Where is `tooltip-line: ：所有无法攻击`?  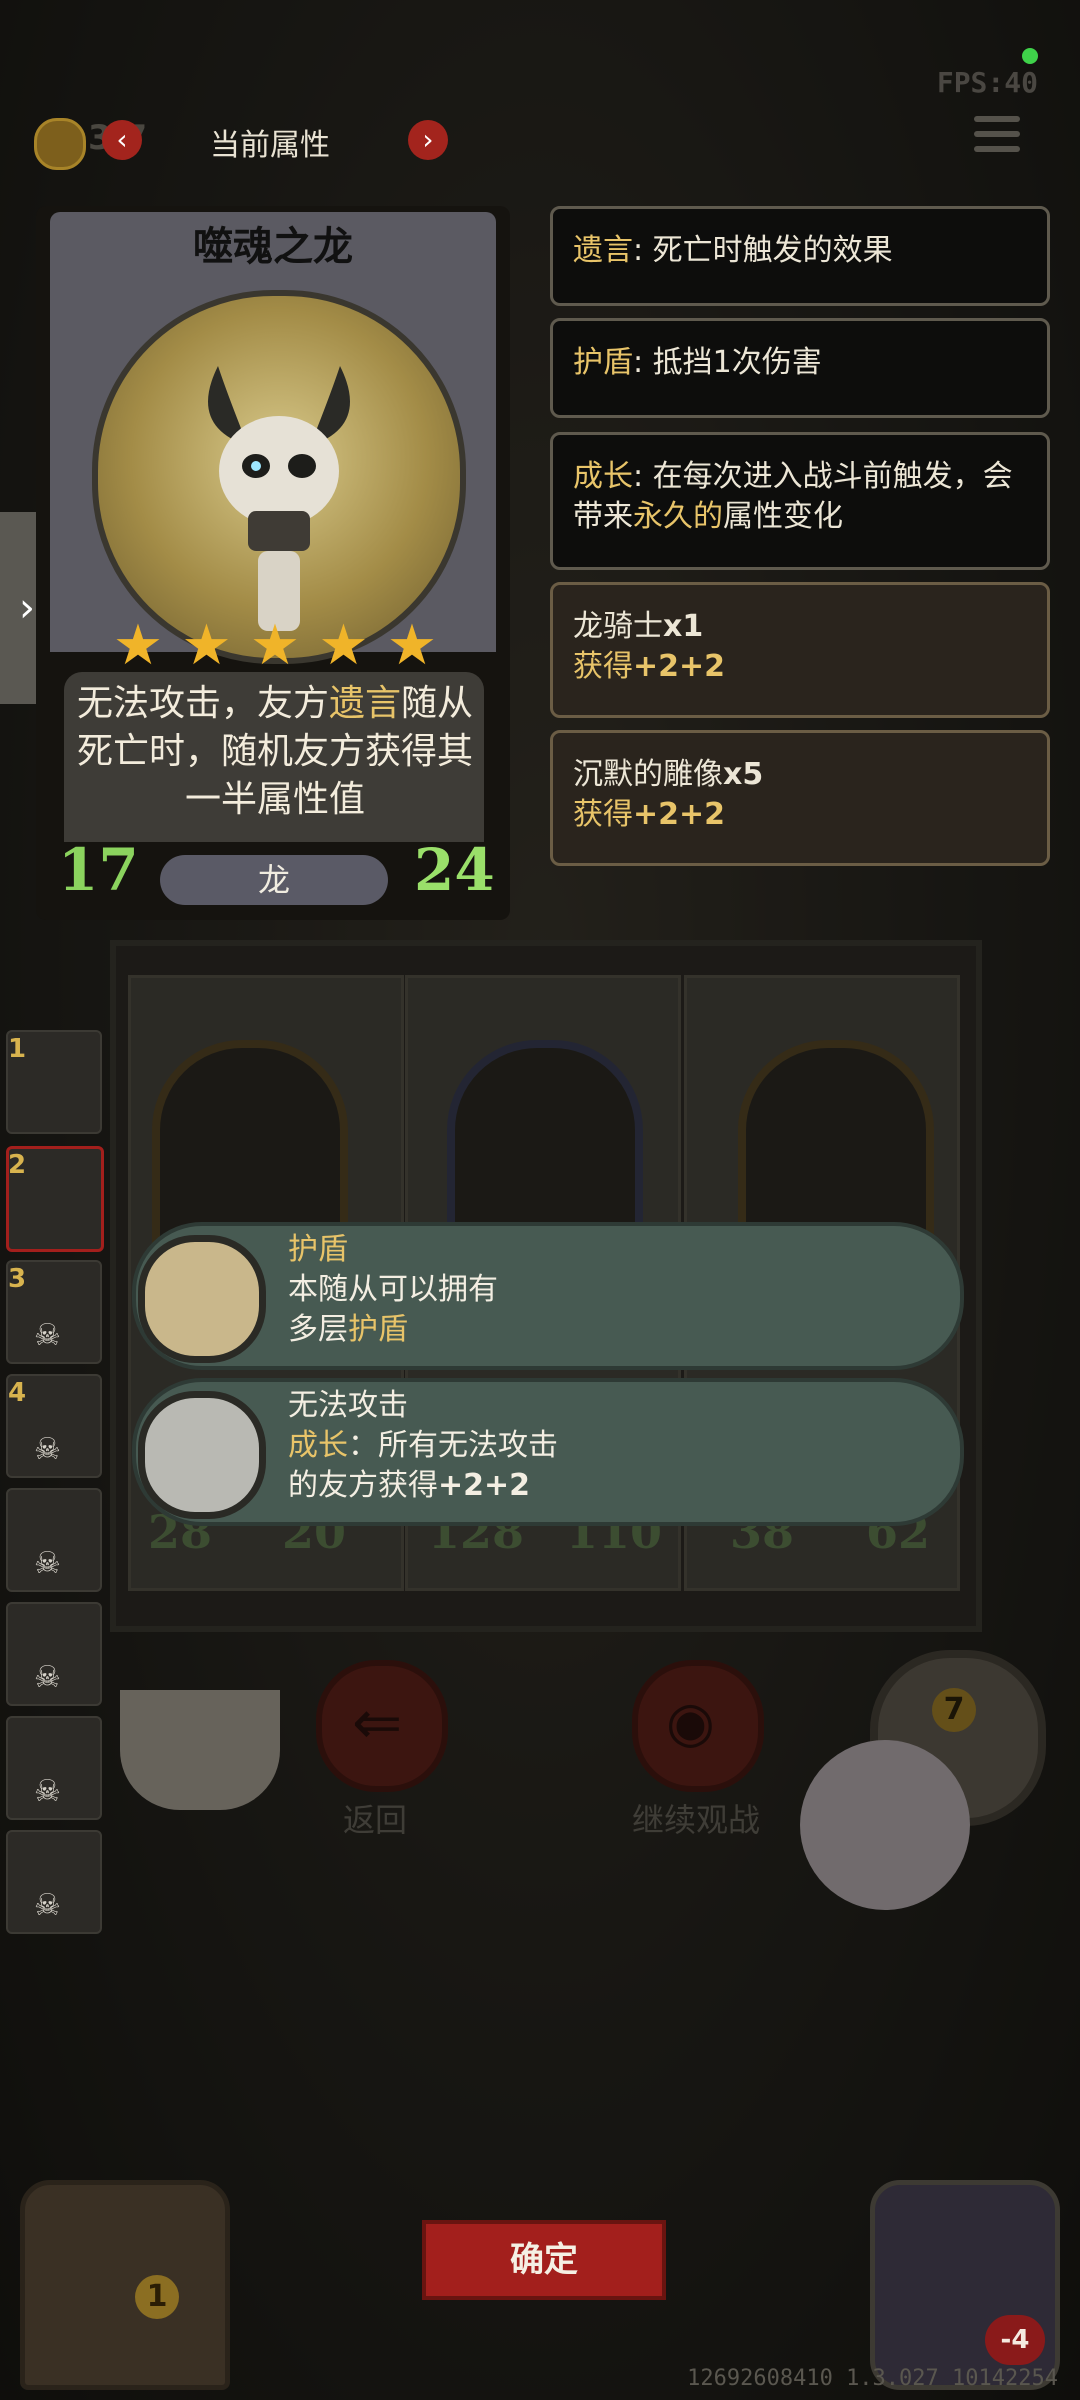
tooltip-line: ：所有无法攻击 is located at coordinates (453, 1445).